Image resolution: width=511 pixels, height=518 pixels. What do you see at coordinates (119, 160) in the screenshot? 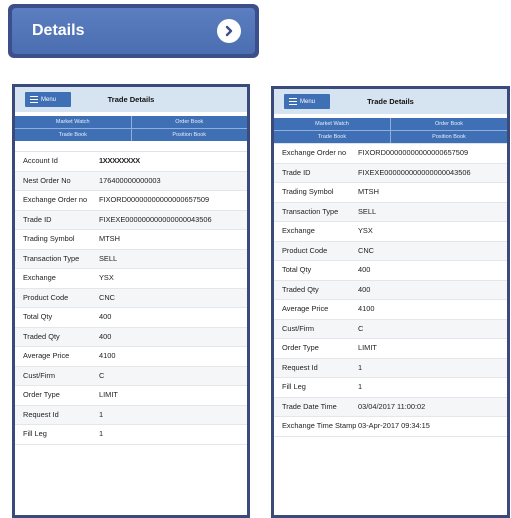
I see `detail-value: 1XXXXXXXX` at bounding box center [119, 160].